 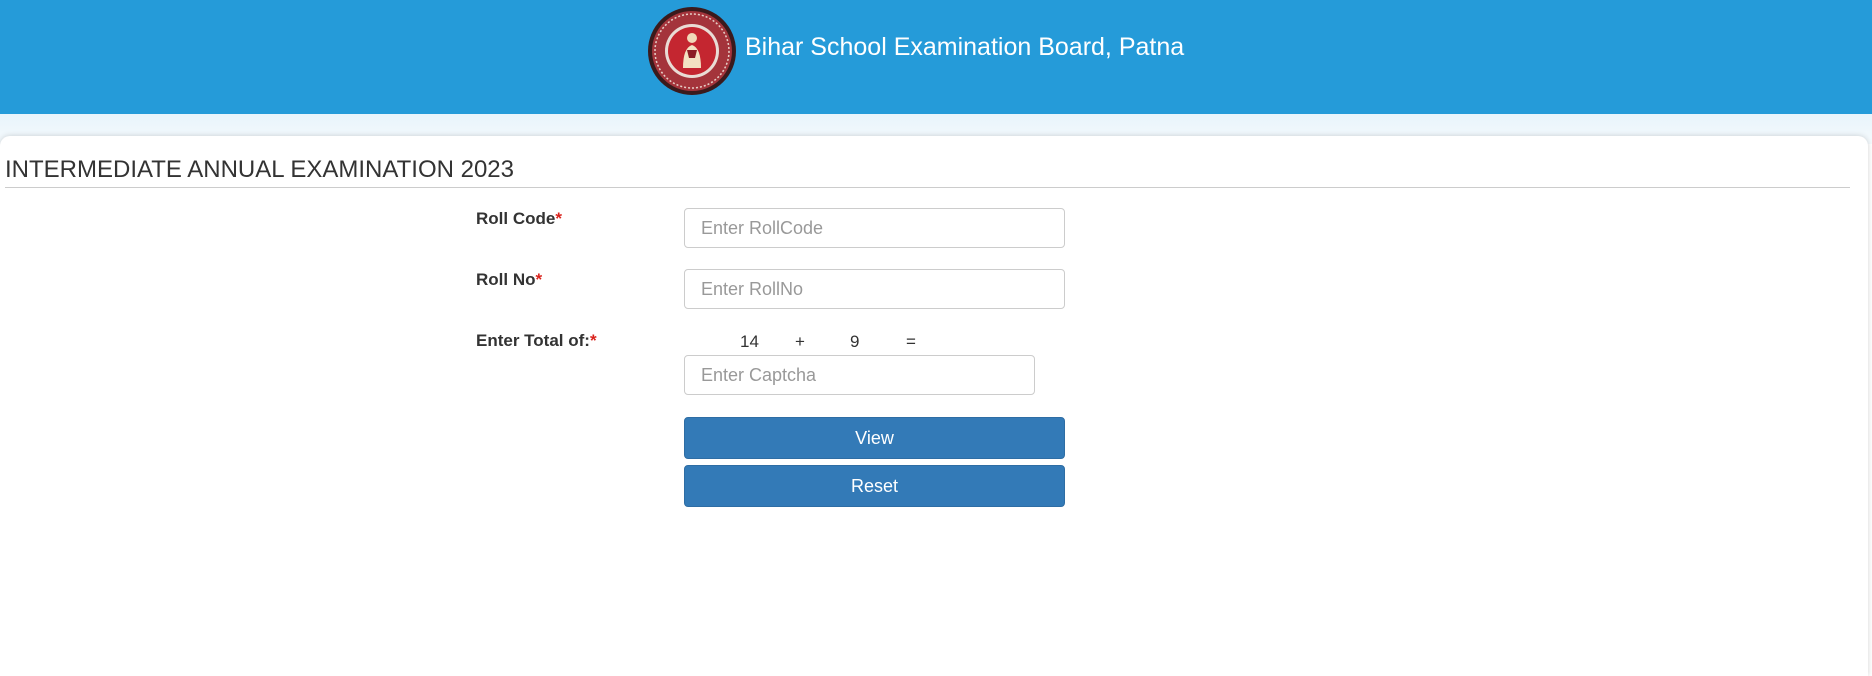 I want to click on roll-code-input, so click(x=874, y=228).